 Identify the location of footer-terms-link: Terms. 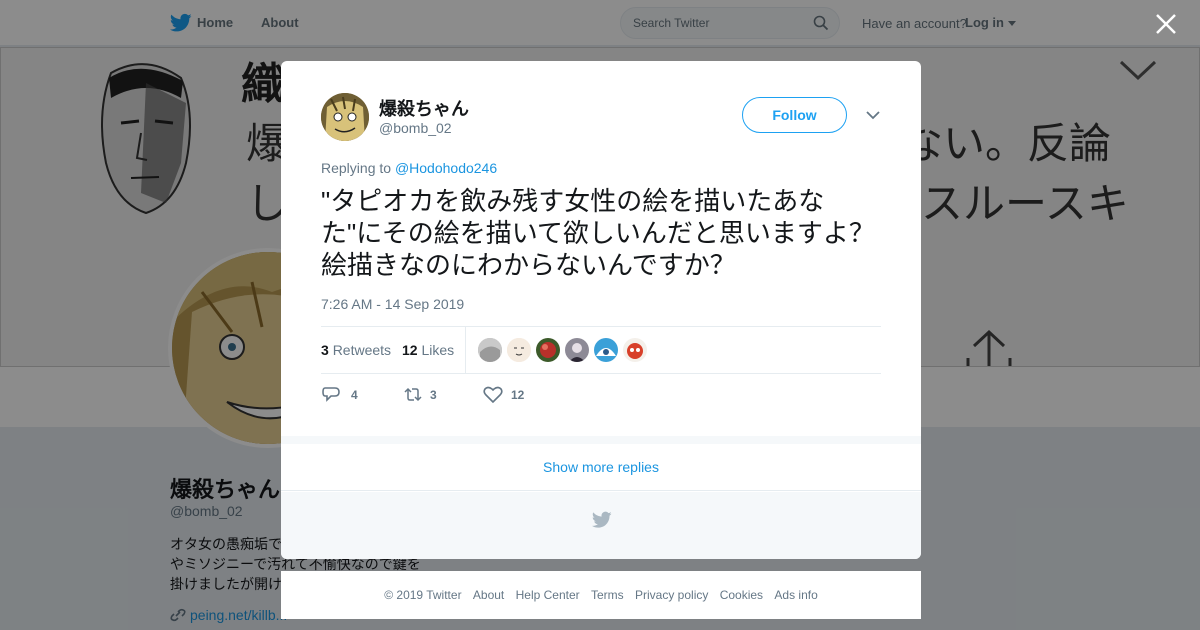
(607, 595).